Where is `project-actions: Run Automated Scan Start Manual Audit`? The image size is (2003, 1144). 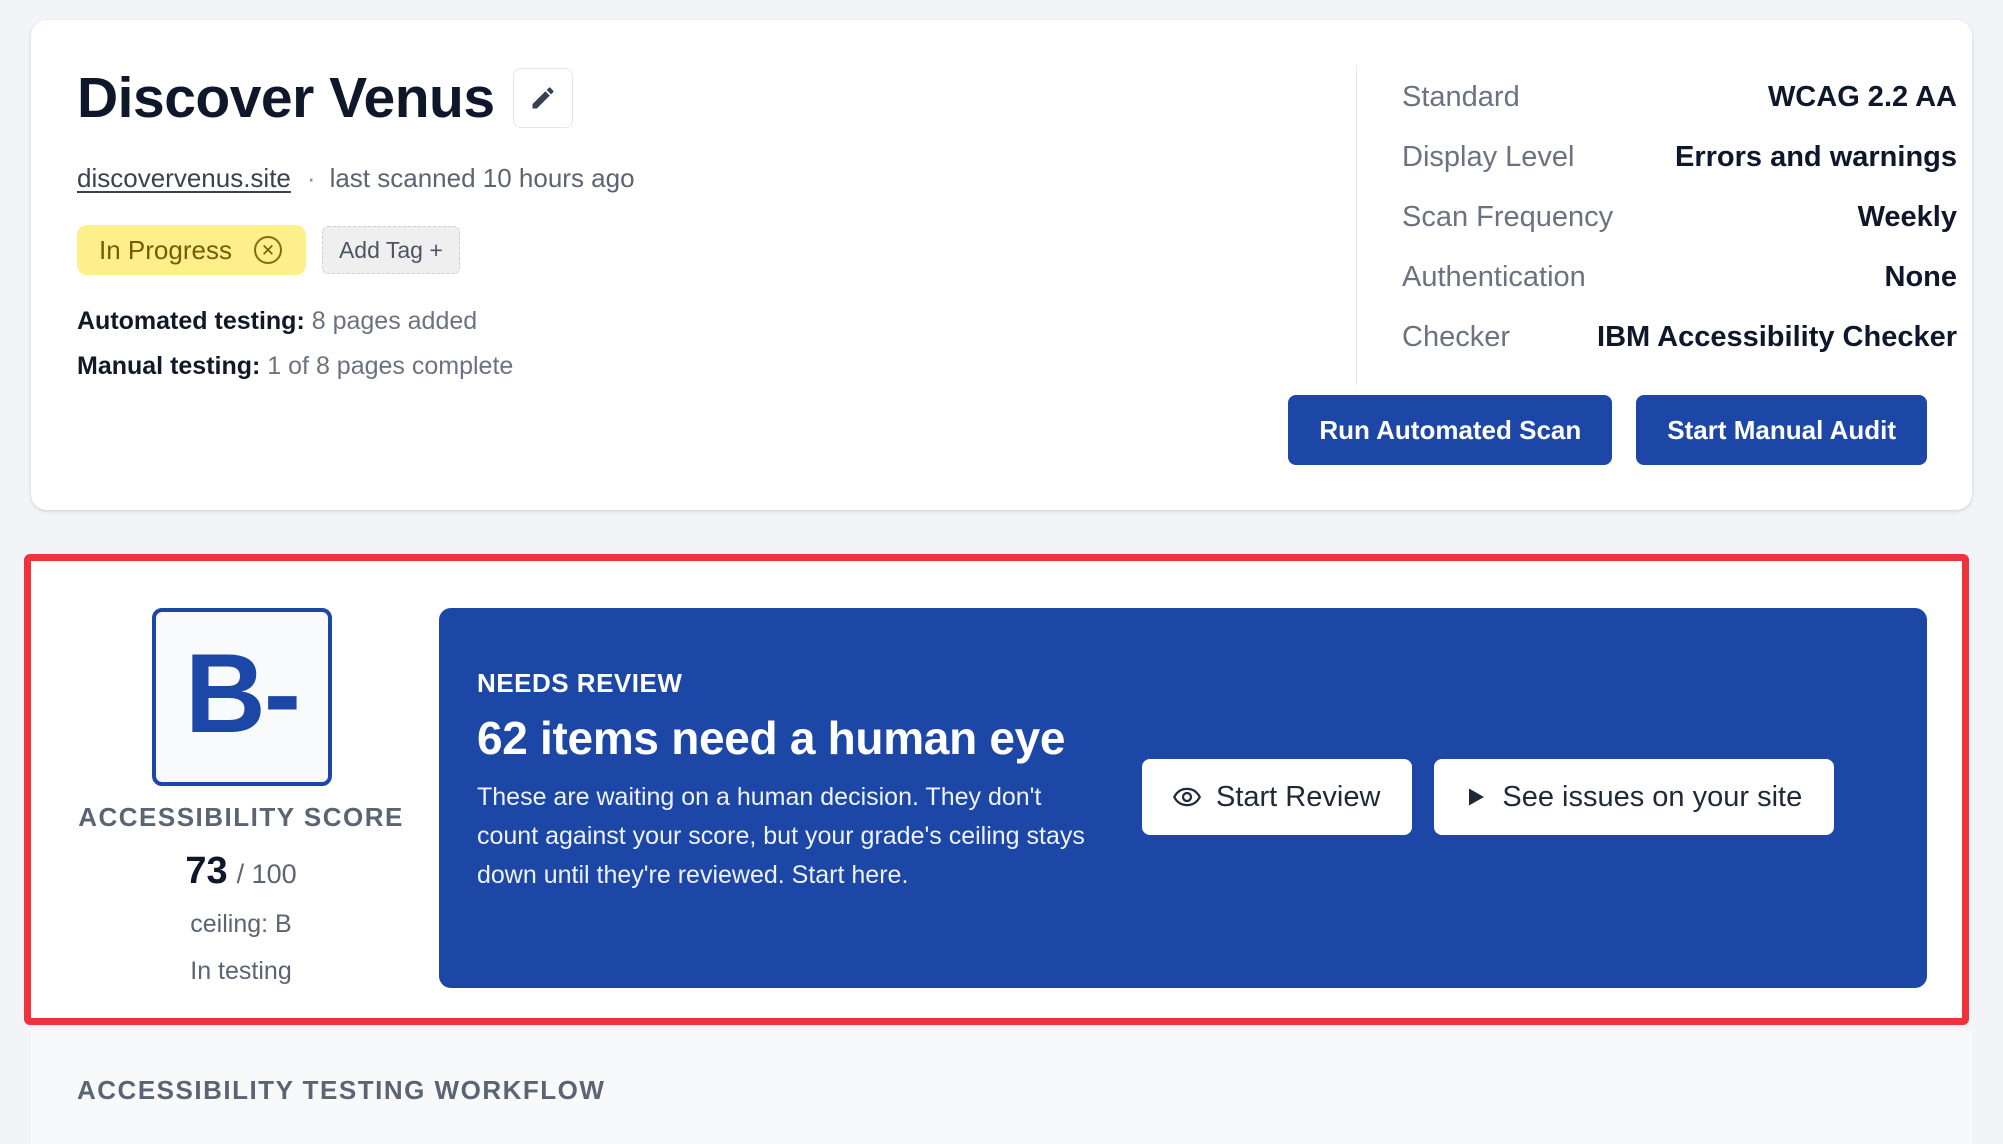 project-actions: Run Automated Scan Start Manual Audit is located at coordinates (1607, 430).